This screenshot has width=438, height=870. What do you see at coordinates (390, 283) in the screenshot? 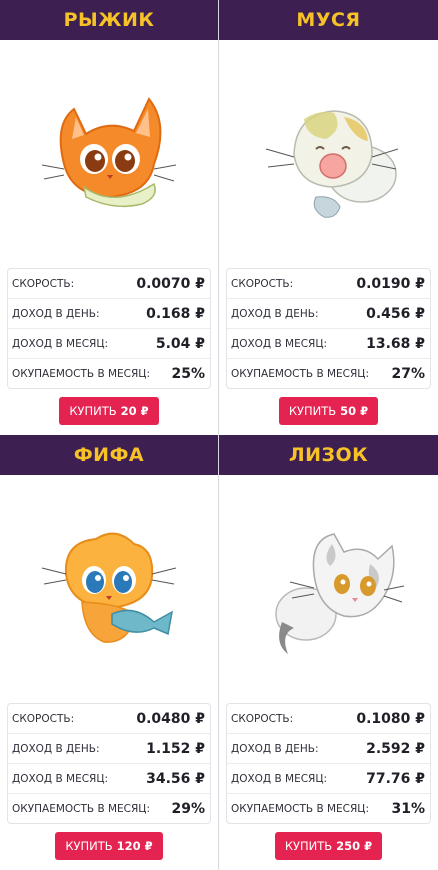
I see `stat-value: 0.0190 ₽` at bounding box center [390, 283].